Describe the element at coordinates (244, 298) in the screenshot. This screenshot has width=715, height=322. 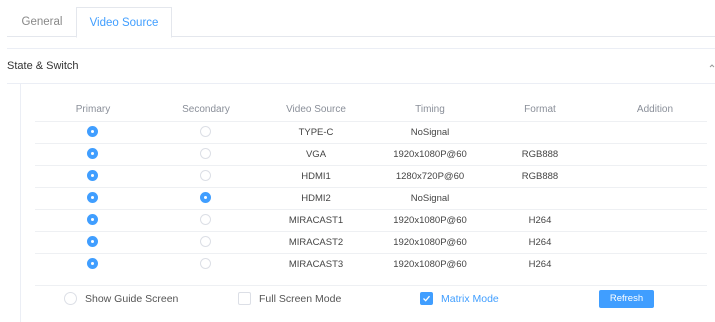
I see `full-screen-mode-checkbox` at that location.